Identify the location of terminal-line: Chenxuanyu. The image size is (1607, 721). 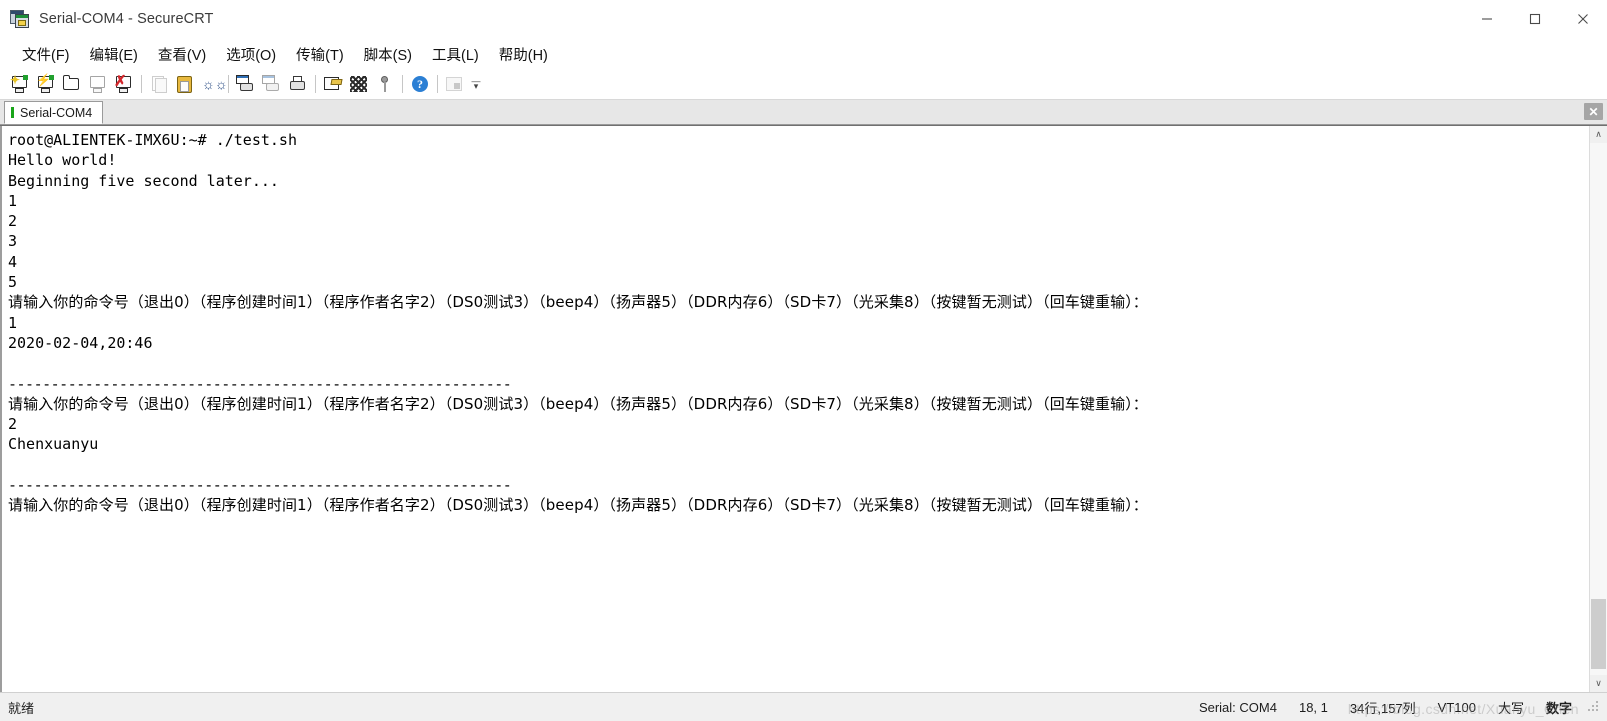
(53, 444).